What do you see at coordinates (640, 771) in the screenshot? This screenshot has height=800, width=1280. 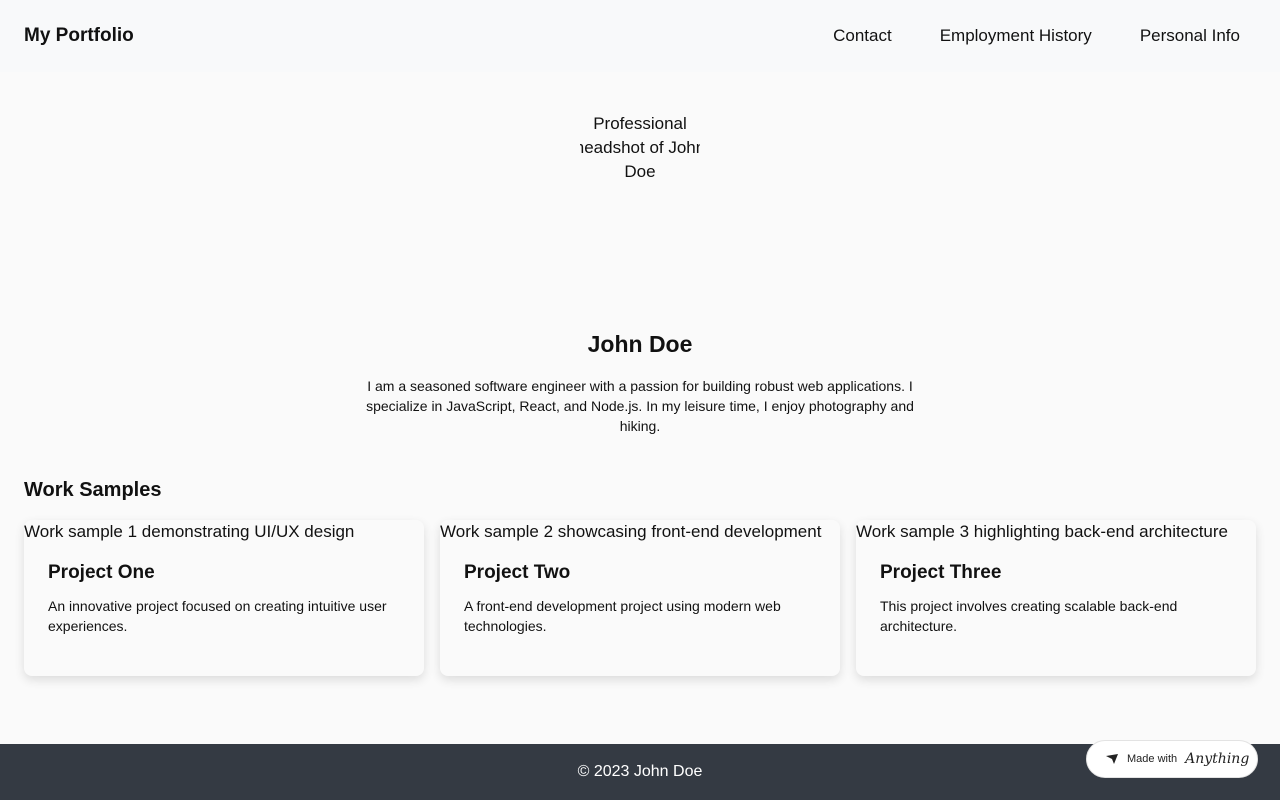 I see `footer-copyright: © 2023 John Doe` at bounding box center [640, 771].